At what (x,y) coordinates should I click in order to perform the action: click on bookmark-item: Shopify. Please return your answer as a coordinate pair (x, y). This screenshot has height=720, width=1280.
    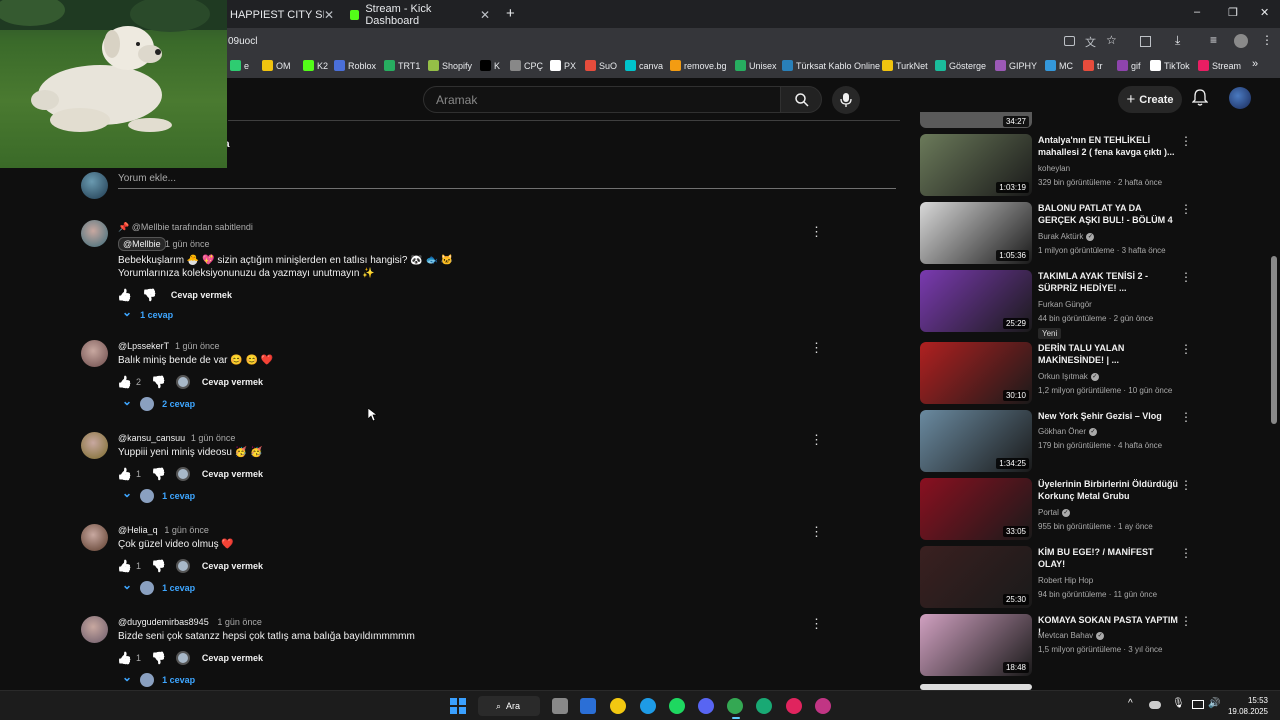
    Looking at the image, I should click on (450, 65).